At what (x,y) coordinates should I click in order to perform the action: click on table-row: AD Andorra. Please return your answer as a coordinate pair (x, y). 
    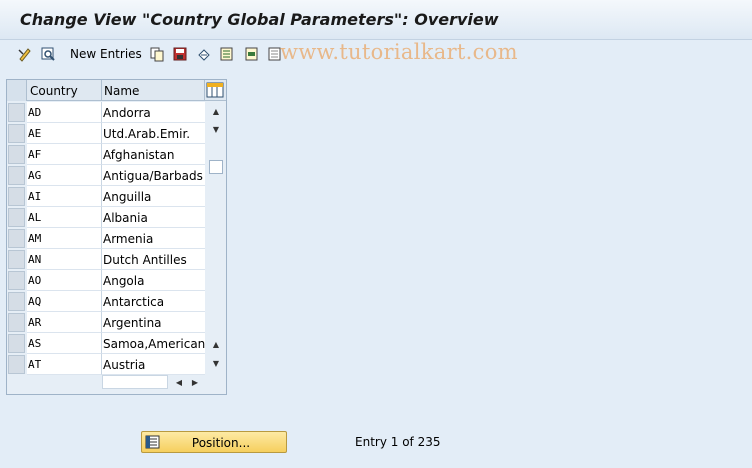
    Looking at the image, I should click on (106, 112).